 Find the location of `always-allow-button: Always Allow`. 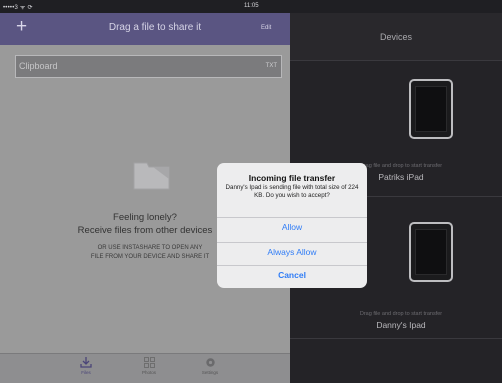

always-allow-button: Always Allow is located at coordinates (292, 252).